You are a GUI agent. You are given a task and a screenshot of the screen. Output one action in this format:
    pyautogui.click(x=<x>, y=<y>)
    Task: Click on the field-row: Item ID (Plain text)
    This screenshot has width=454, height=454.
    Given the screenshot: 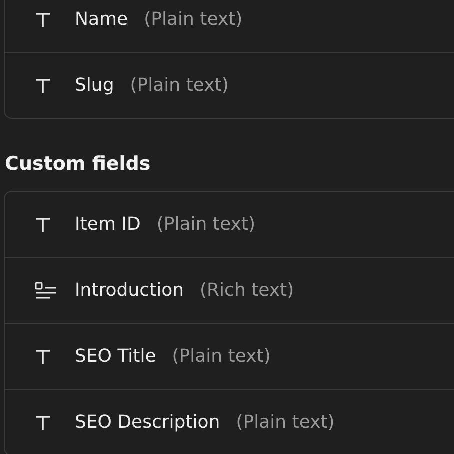 What is the action you would take?
    pyautogui.click(x=229, y=224)
    